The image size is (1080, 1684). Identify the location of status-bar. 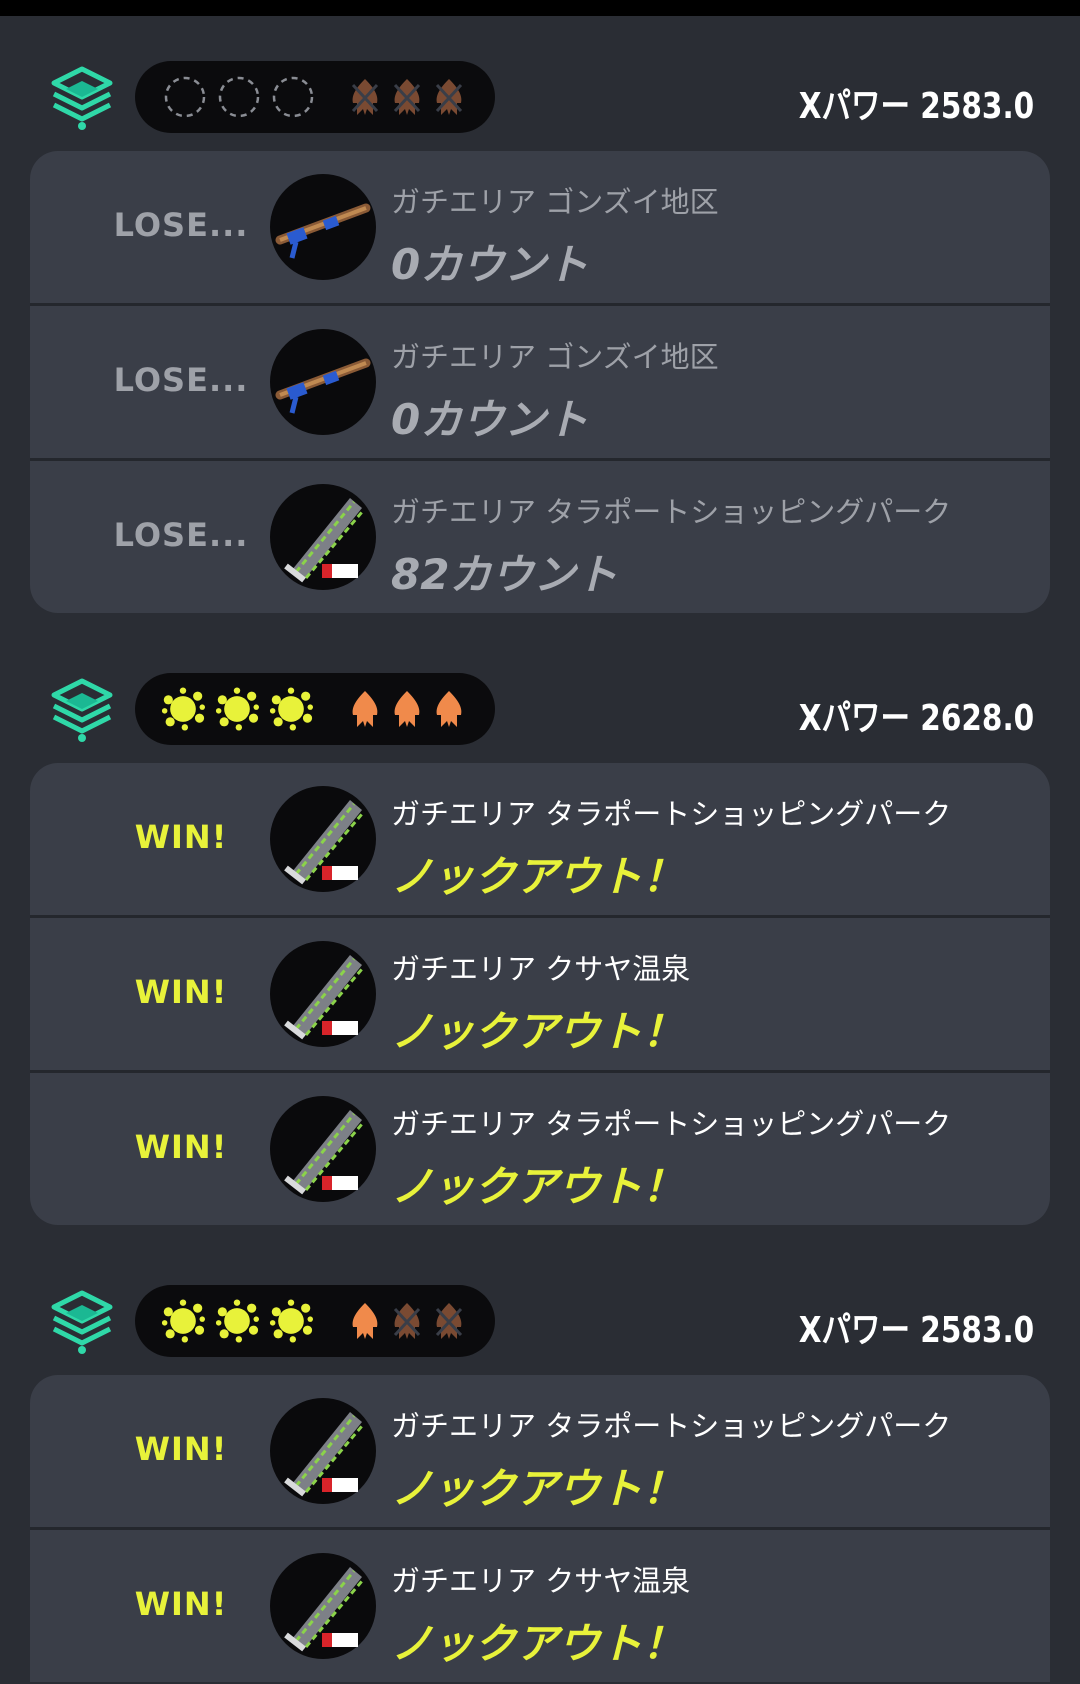
(540, 8).